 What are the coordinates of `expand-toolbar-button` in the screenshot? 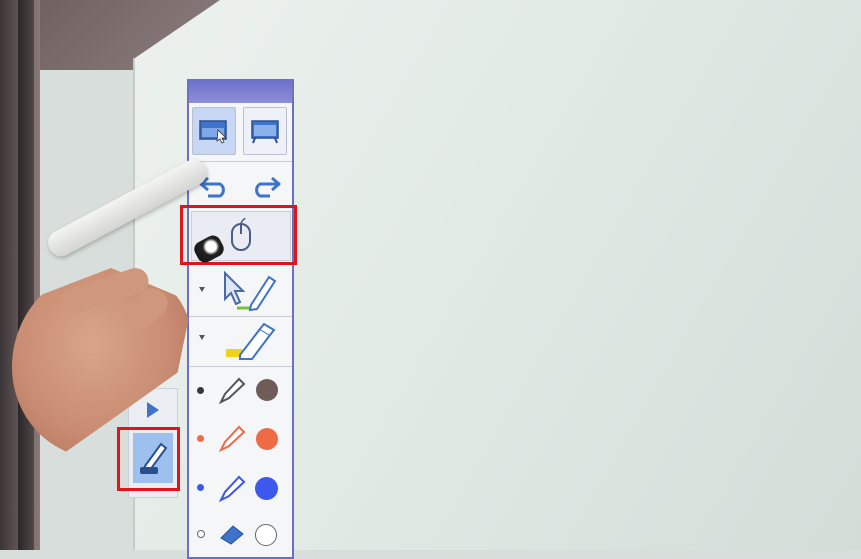 It's located at (153, 410).